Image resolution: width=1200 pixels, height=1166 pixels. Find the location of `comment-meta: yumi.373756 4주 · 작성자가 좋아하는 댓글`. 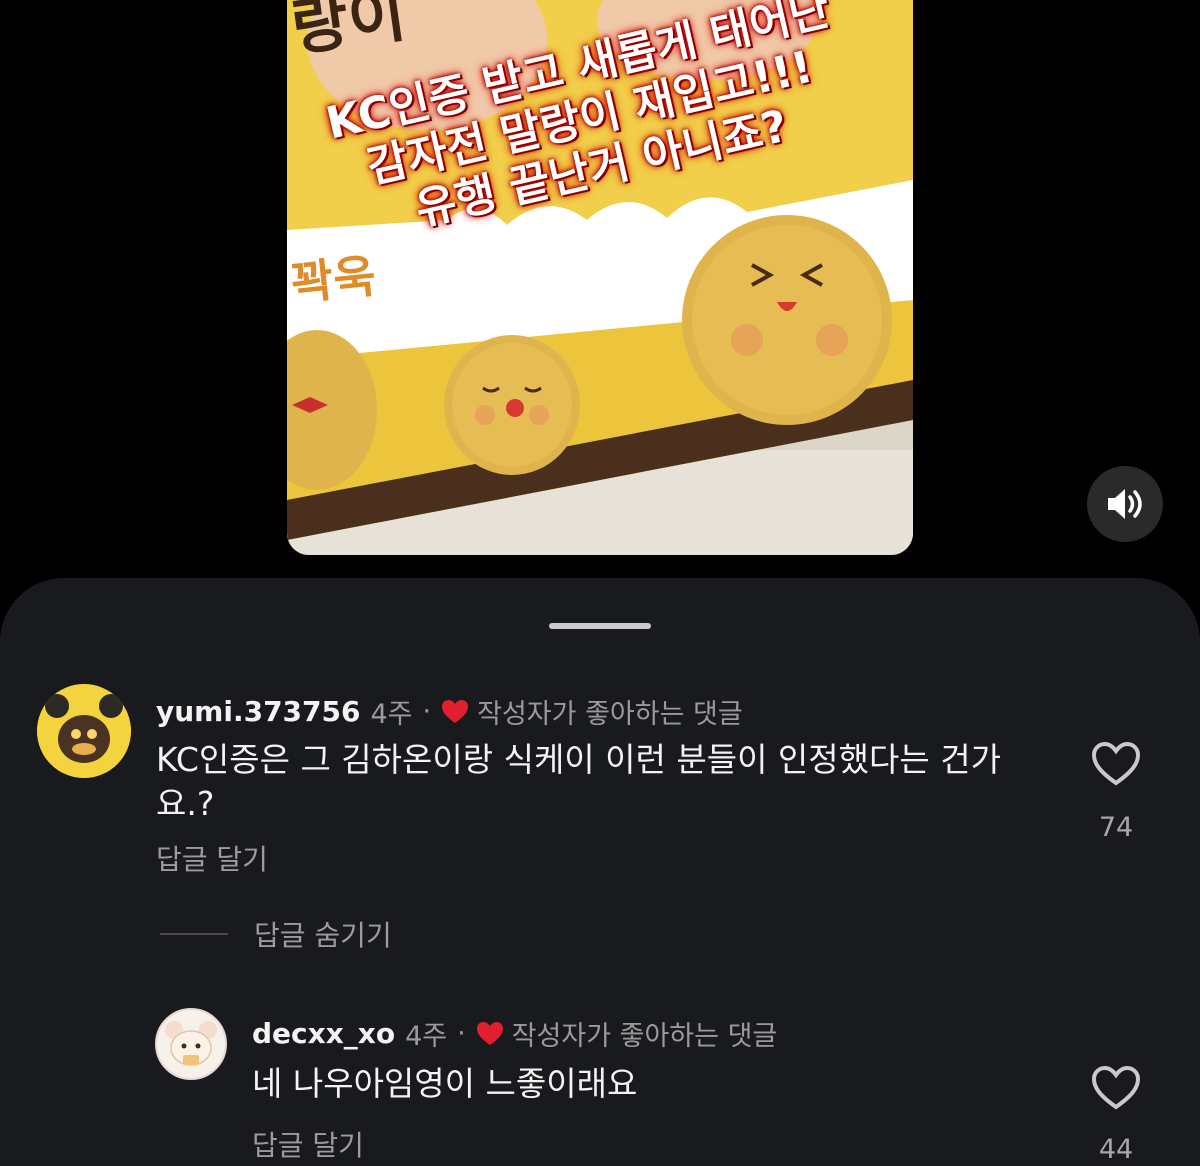

comment-meta: yumi.373756 4주 · 작성자가 좋아하는 댓글 is located at coordinates (449, 711).